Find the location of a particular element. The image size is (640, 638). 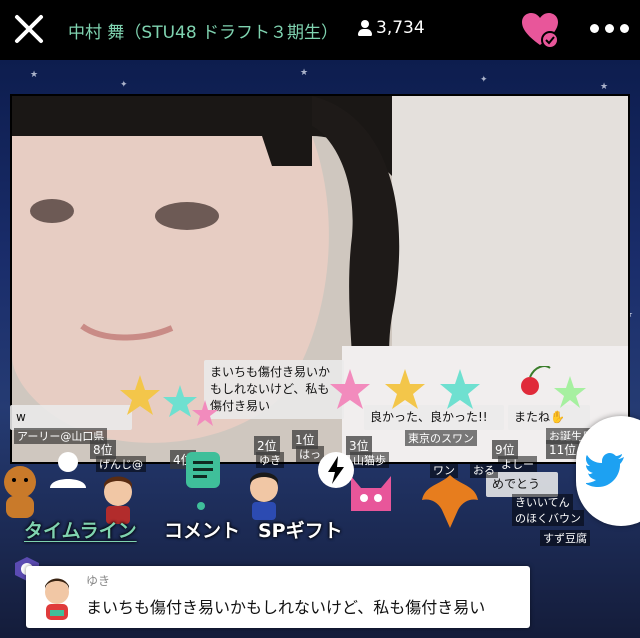

timeline-icon is located at coordinates (68, 470).